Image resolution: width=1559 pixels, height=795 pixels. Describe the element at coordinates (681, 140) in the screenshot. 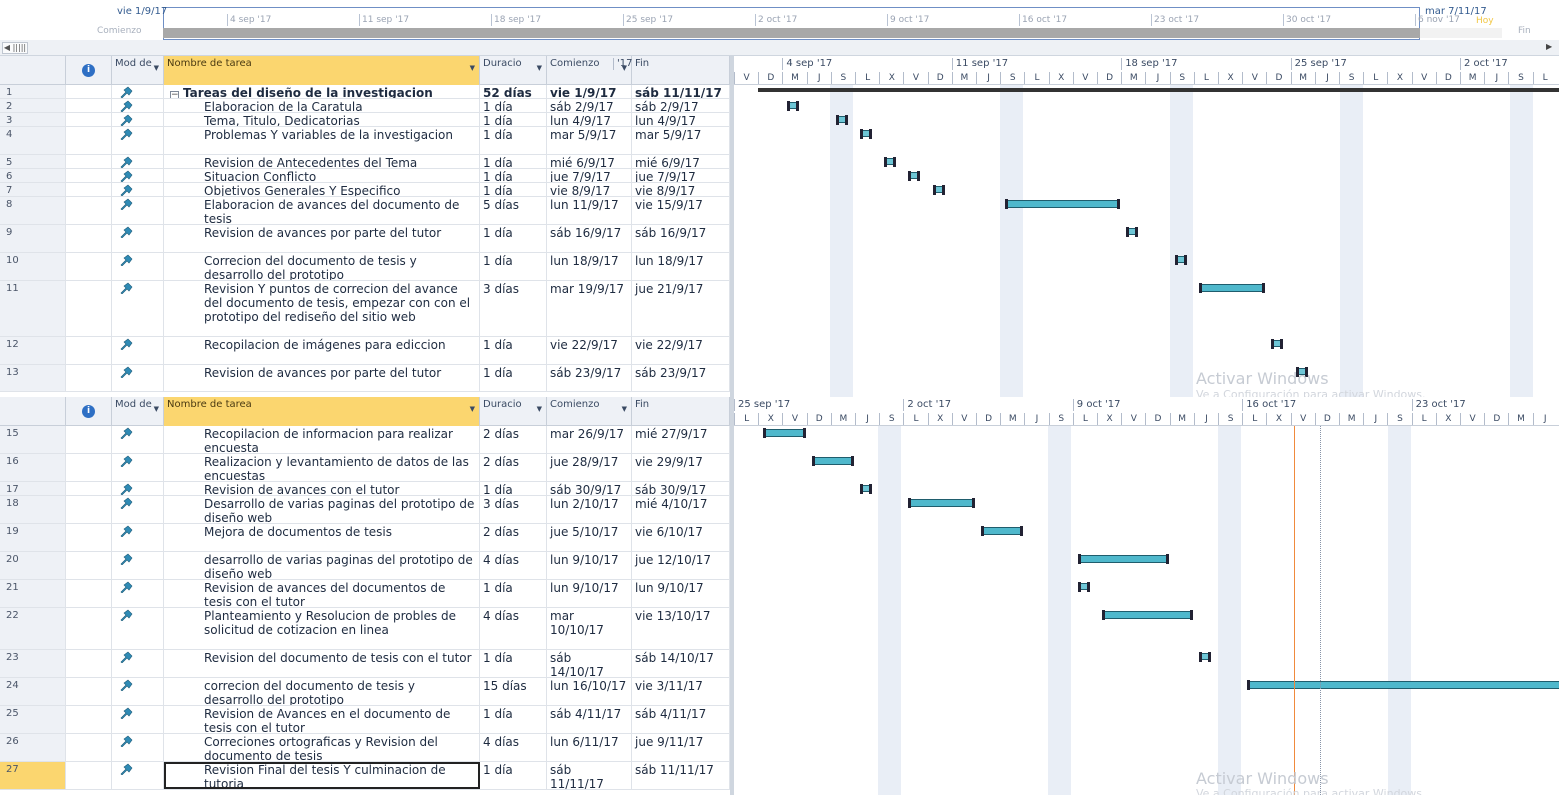

I see `task-finish: mar 5/9/17` at that location.